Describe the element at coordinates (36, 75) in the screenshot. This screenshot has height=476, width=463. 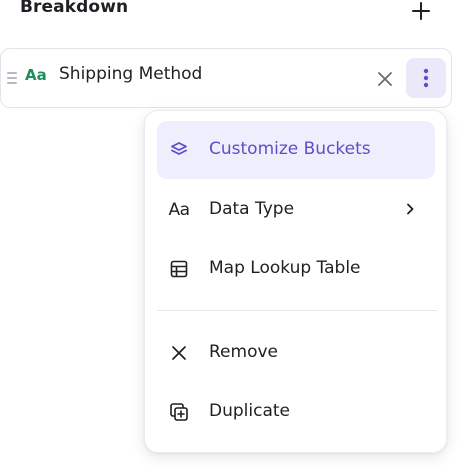
I see `string-type-icon: Aa` at that location.